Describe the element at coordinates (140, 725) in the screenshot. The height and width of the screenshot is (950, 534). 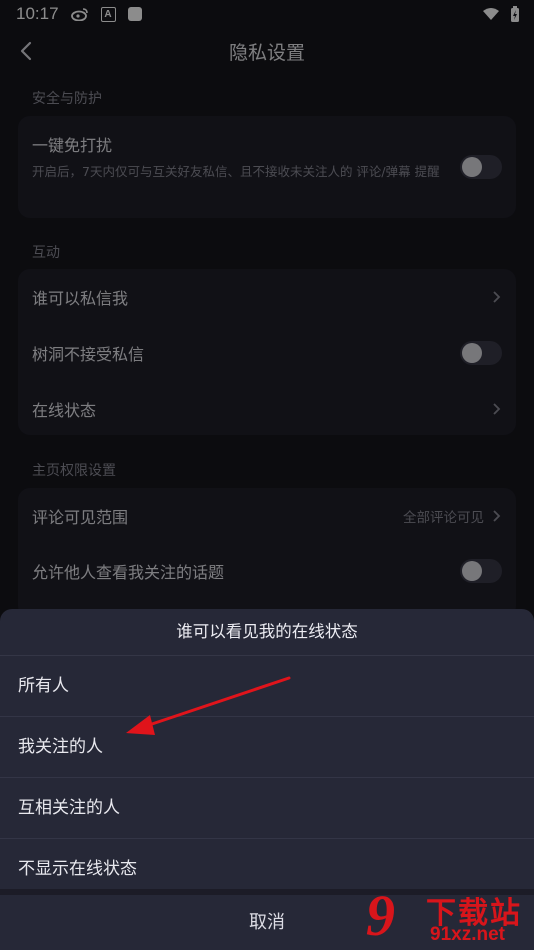
I see `arrow-head` at that location.